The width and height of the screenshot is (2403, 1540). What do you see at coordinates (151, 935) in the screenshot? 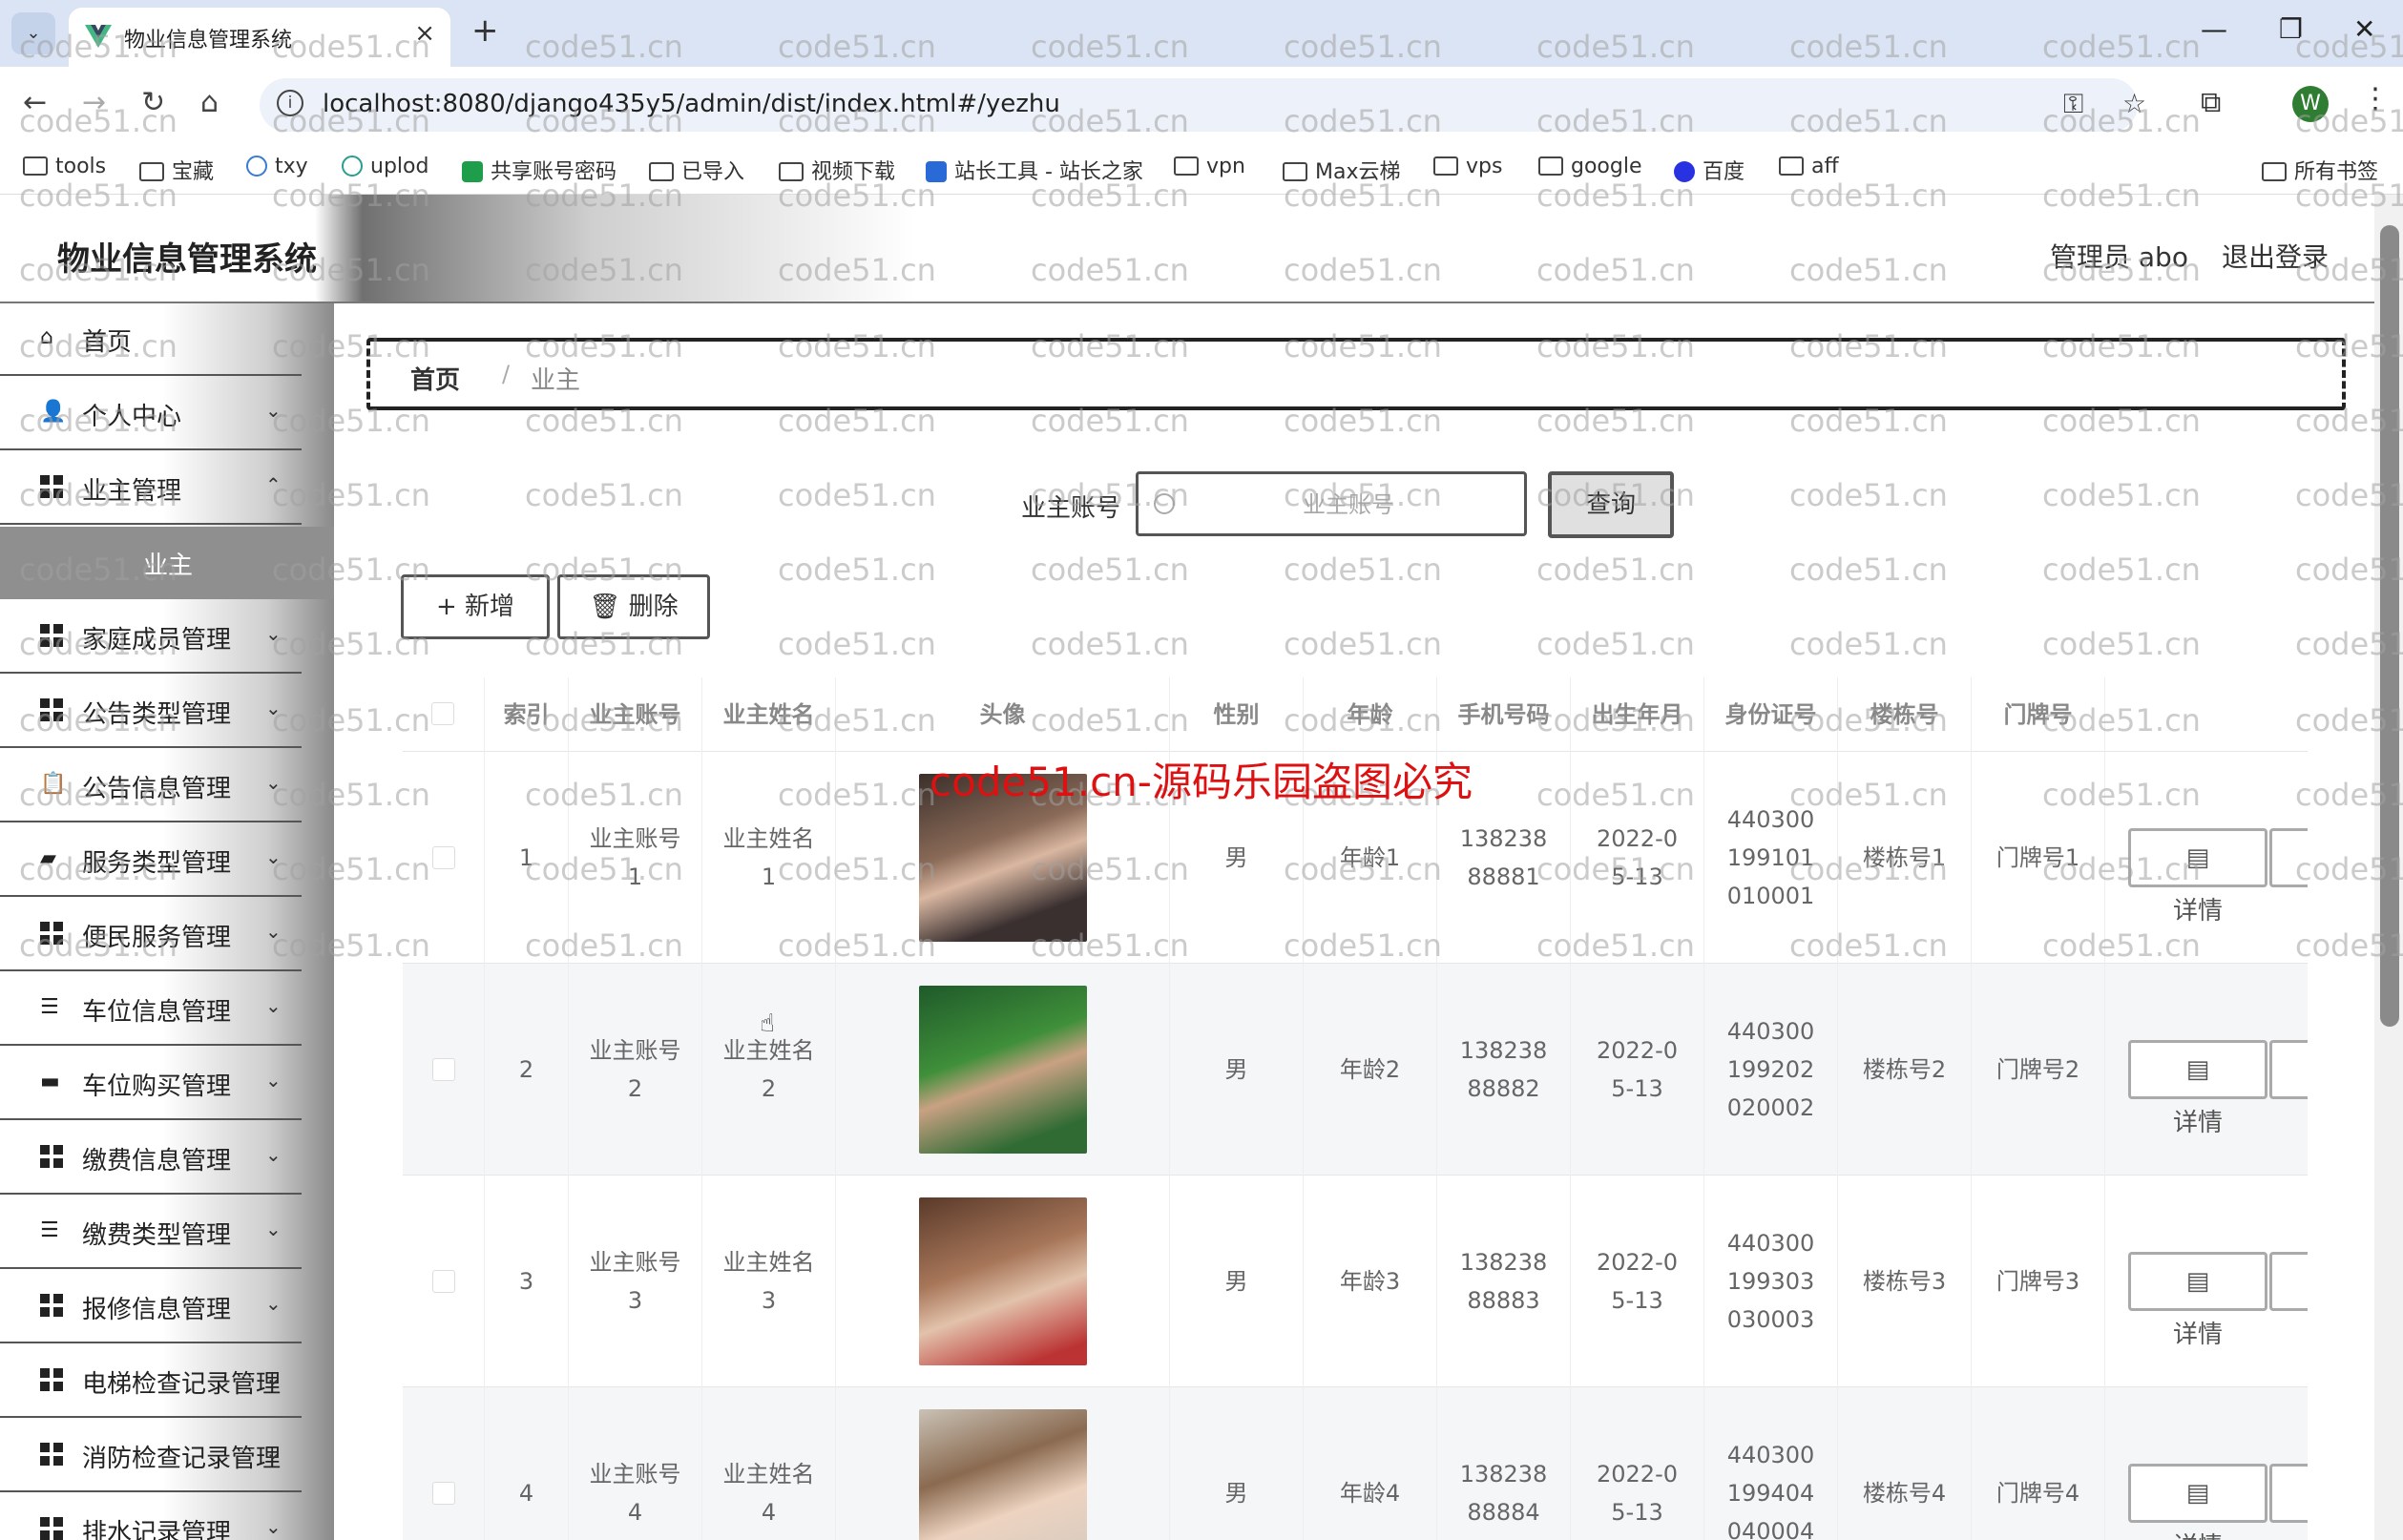
I see `sidebar-item-convenience-mgmt: 便民服务管理 ⌄` at bounding box center [151, 935].